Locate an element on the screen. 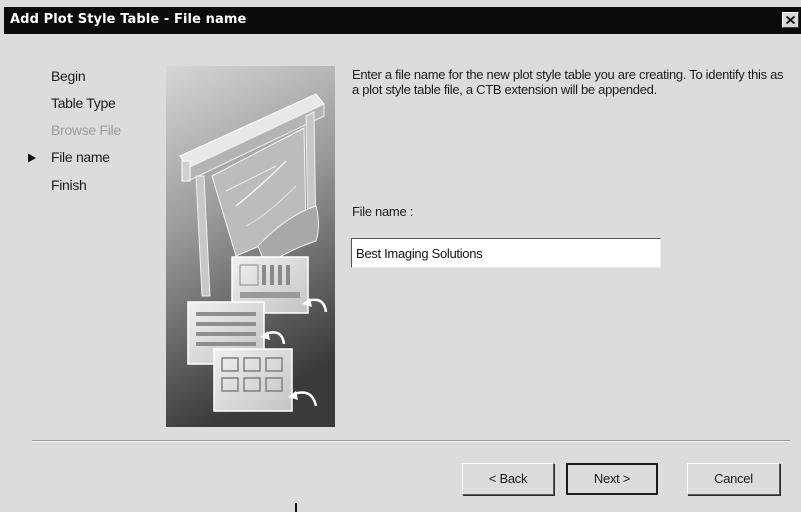 The width and height of the screenshot is (801, 512). step-begin: Begin is located at coordinates (68, 76).